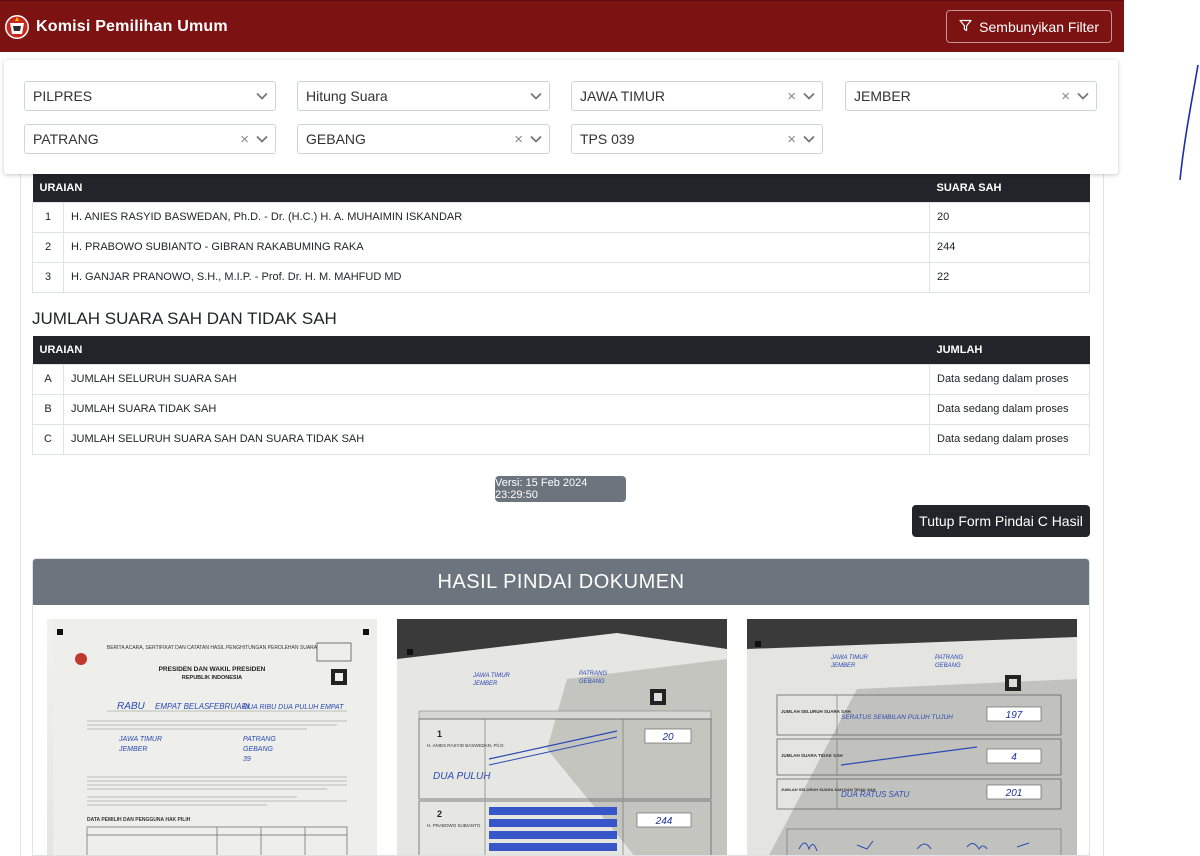 Image resolution: width=1200 pixels, height=856 pixels. What do you see at coordinates (664, 821) in the screenshot?
I see `candidate-2-digits: 244` at bounding box center [664, 821].